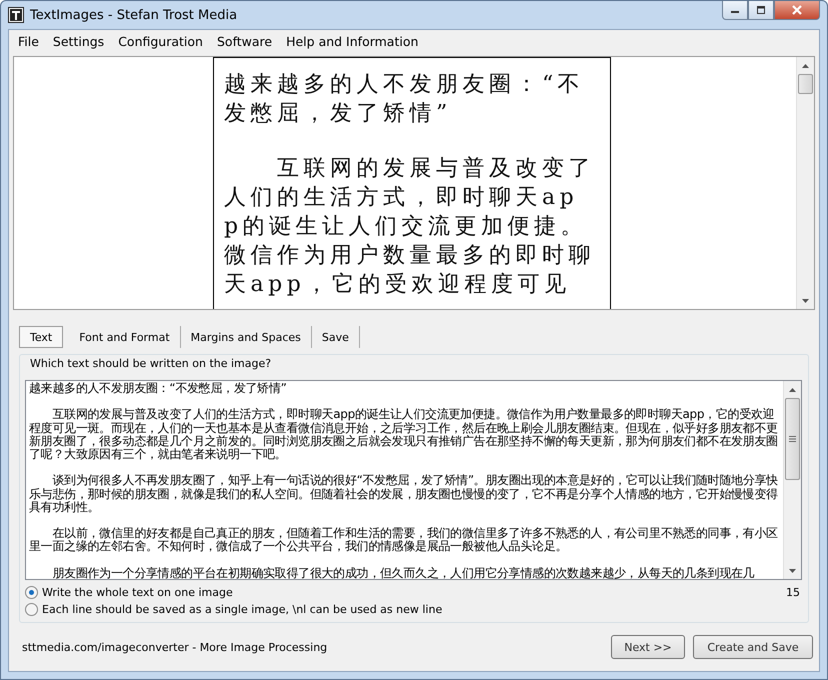 The image size is (828, 680). I want to click on radio-option: Write the whole text on one image, so click(233, 592).